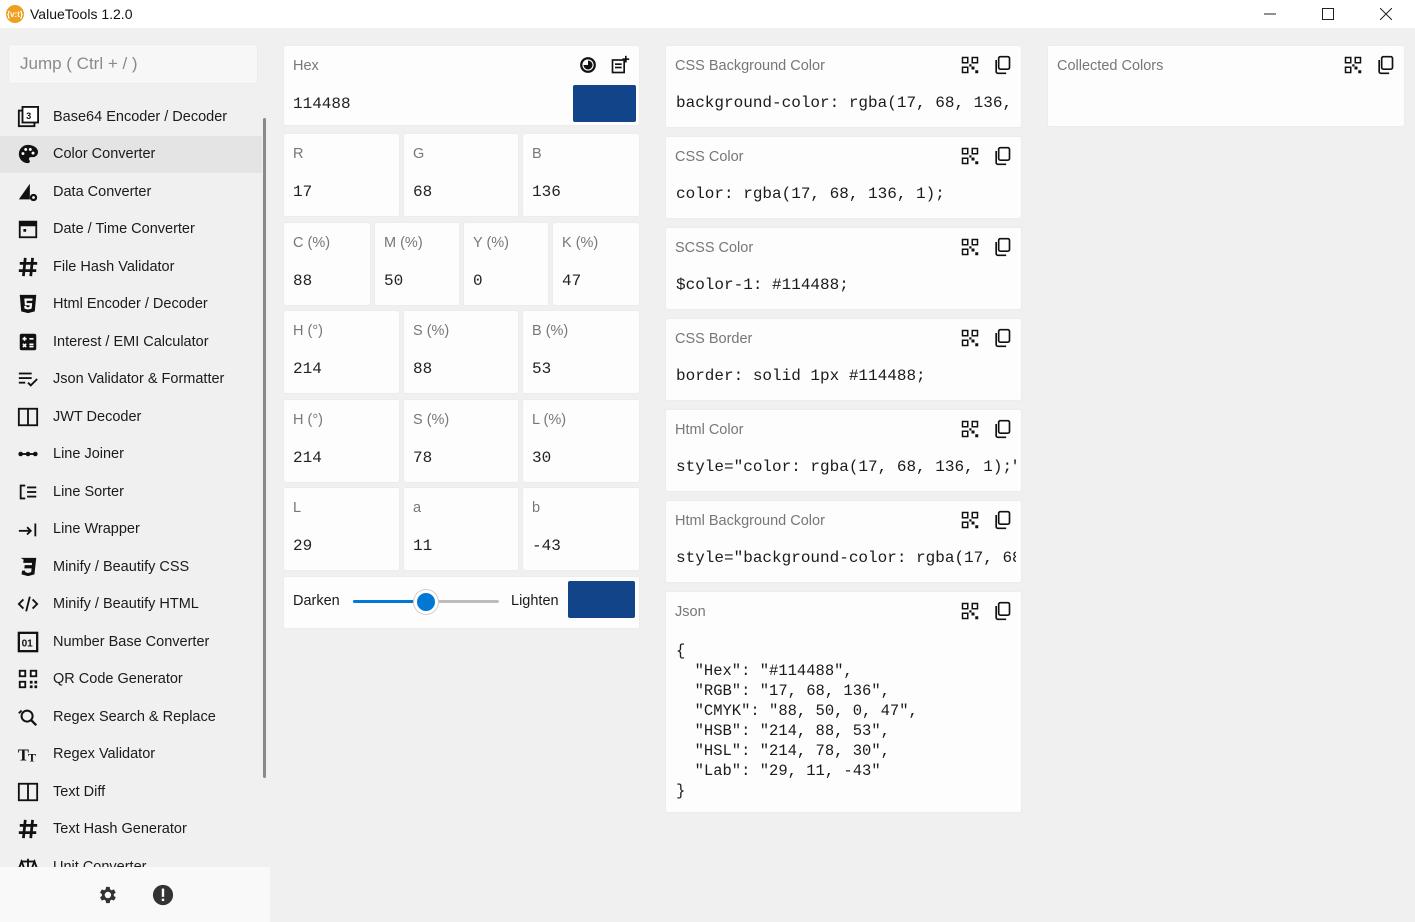  What do you see at coordinates (28, 492) in the screenshot?
I see `line-sorter-icon` at bounding box center [28, 492].